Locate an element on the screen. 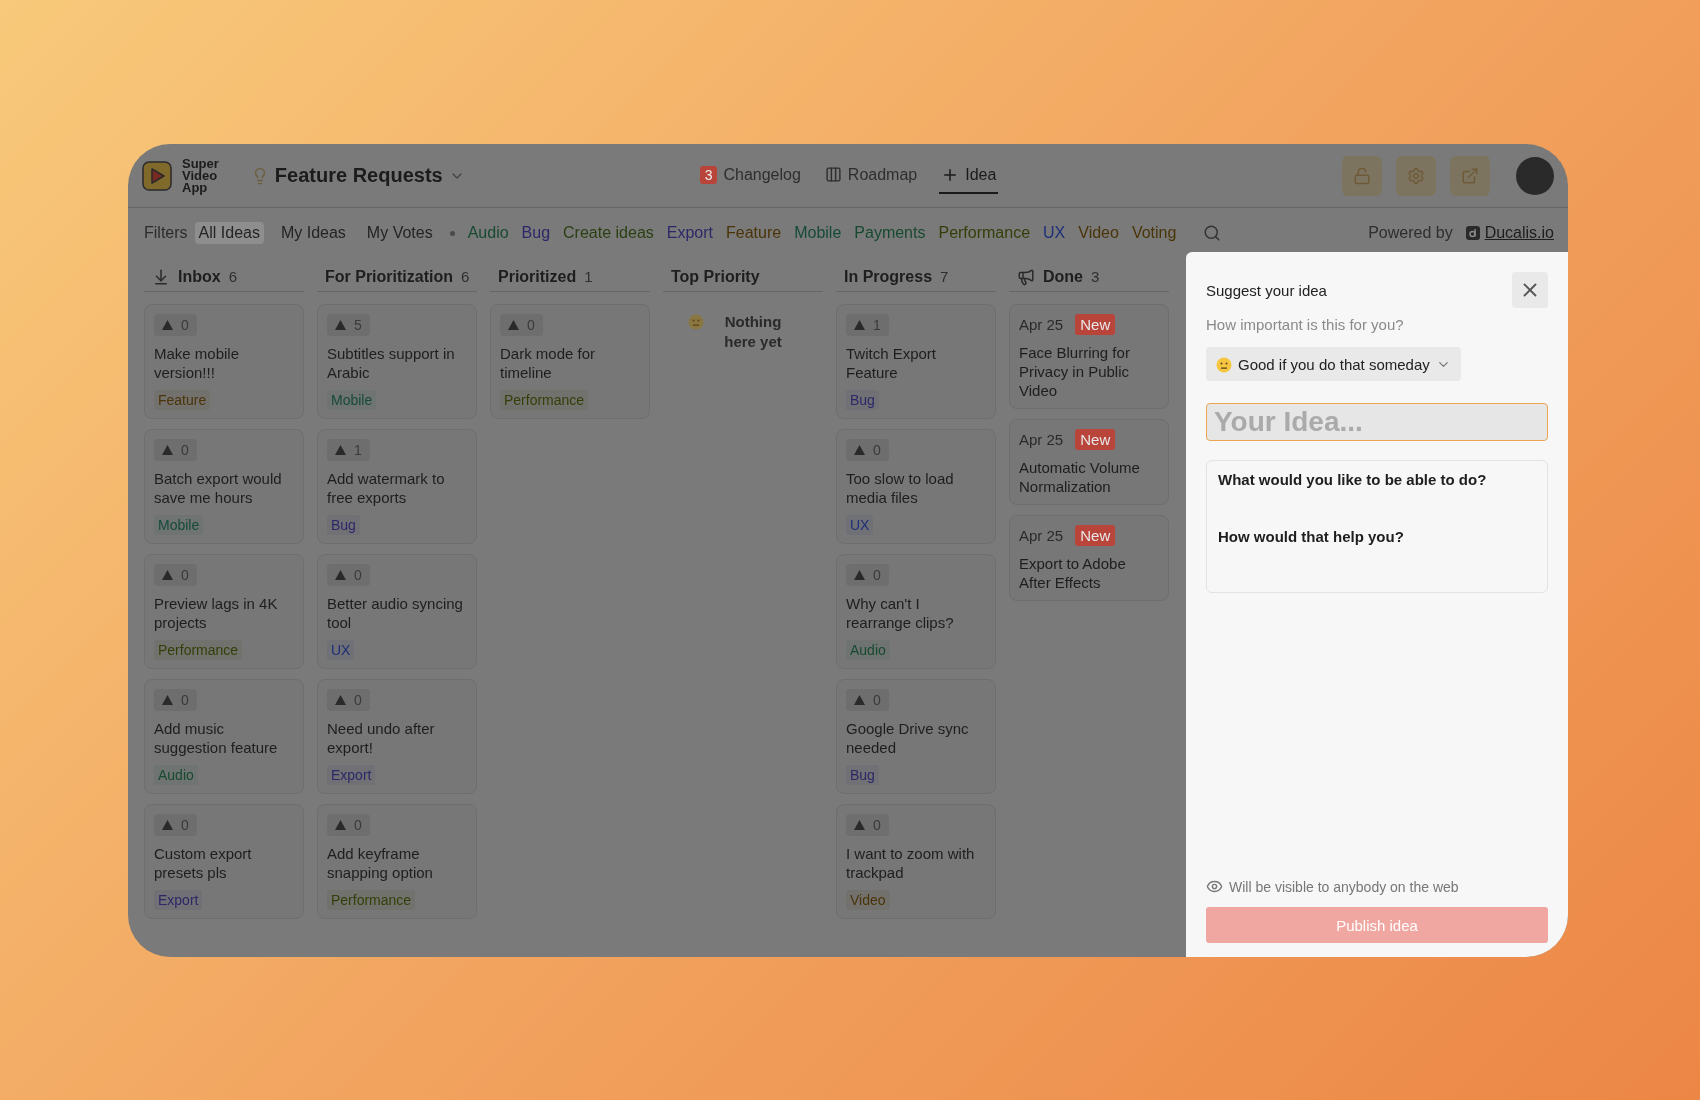 The height and width of the screenshot is (1100, 1700). card-title: Add music suggestion feature is located at coordinates (216, 738).